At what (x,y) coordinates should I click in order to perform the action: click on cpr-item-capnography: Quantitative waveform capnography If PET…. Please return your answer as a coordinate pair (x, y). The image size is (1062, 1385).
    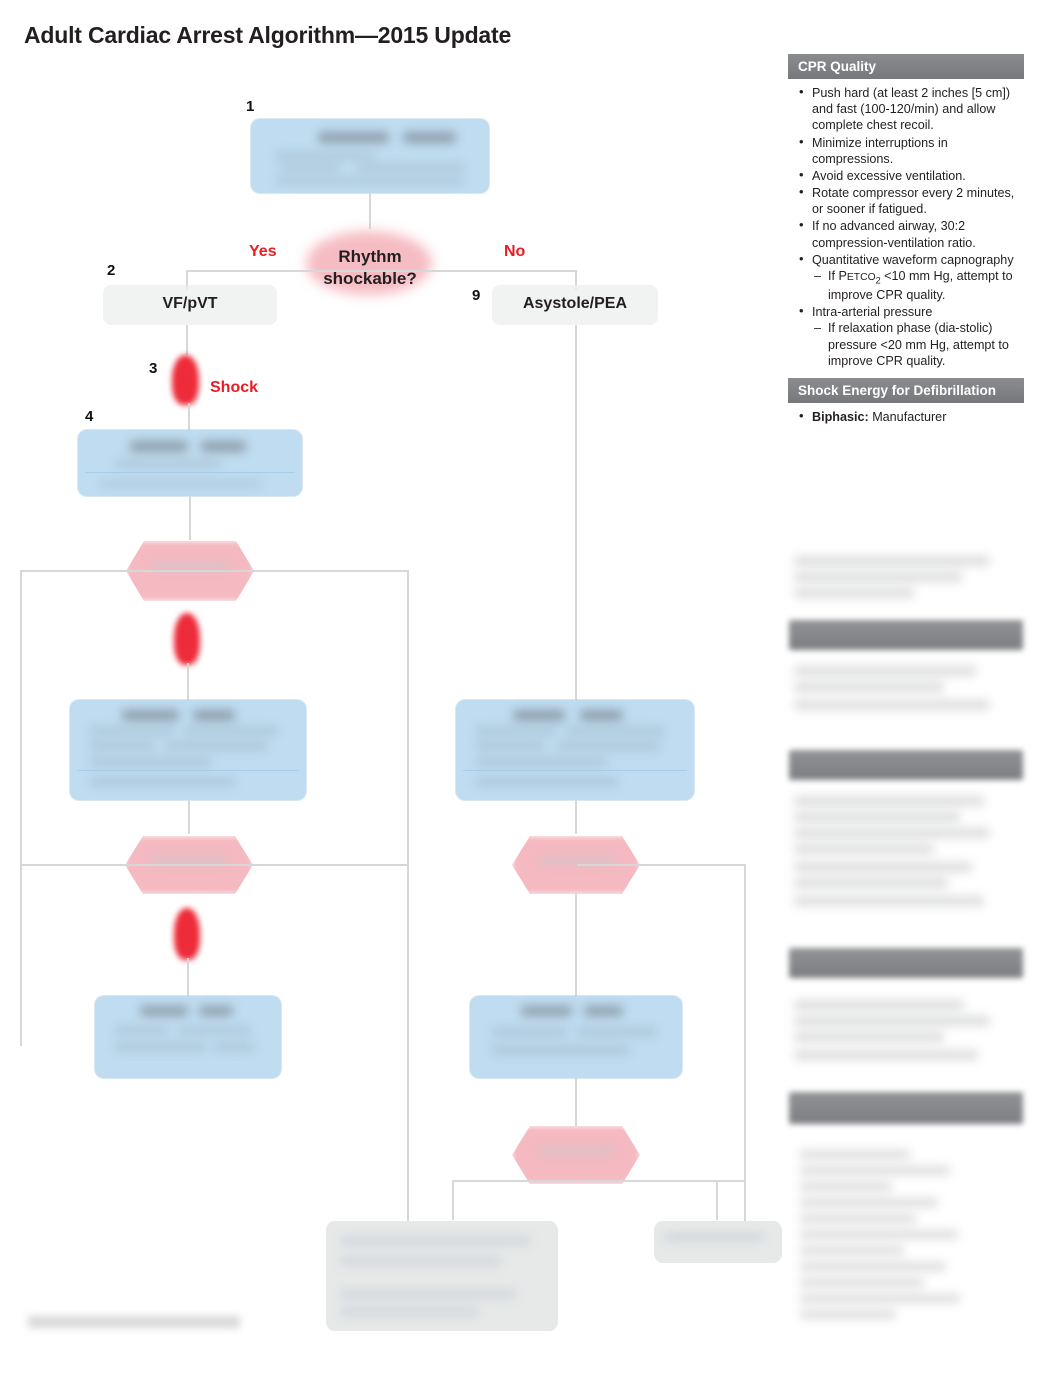
    Looking at the image, I should click on (907, 277).